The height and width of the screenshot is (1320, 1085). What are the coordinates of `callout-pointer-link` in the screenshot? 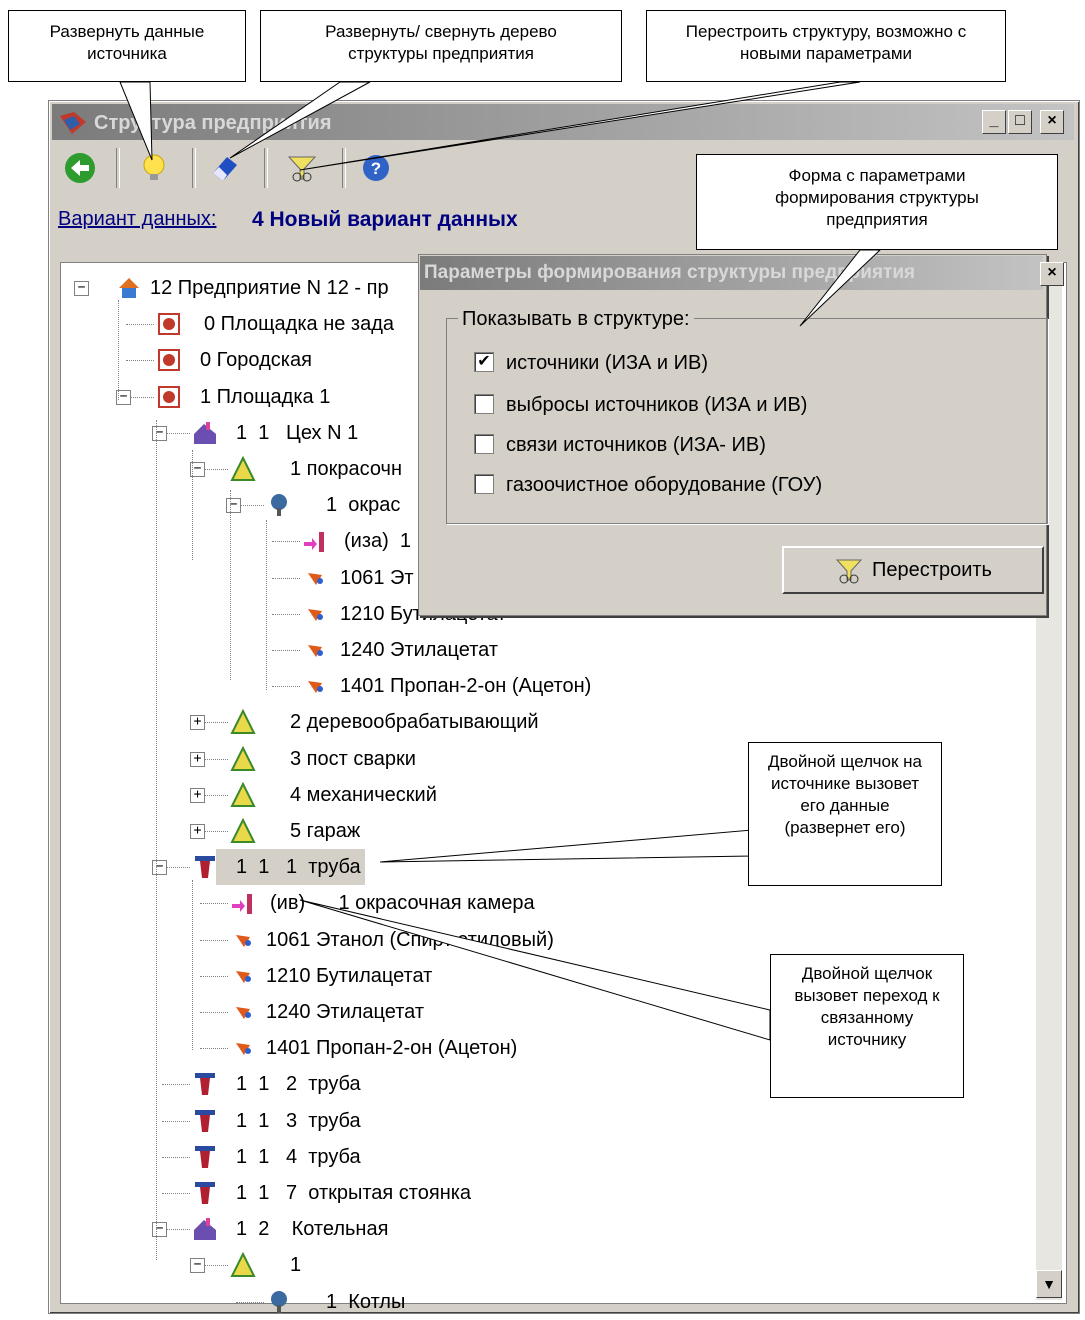 It's located at (535, 970).